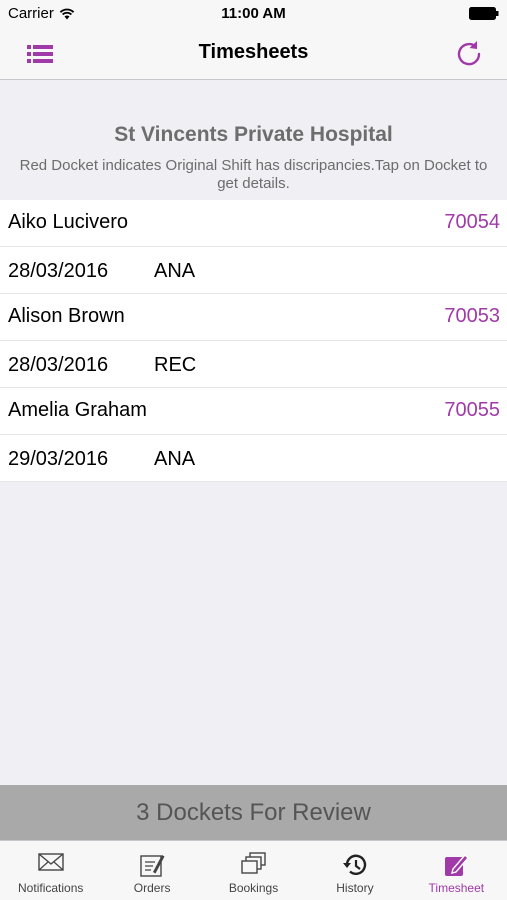 This screenshot has width=507, height=900. Describe the element at coordinates (253, 411) in the screenshot. I see `docket-header-row: Amelia Graham 70055` at that location.